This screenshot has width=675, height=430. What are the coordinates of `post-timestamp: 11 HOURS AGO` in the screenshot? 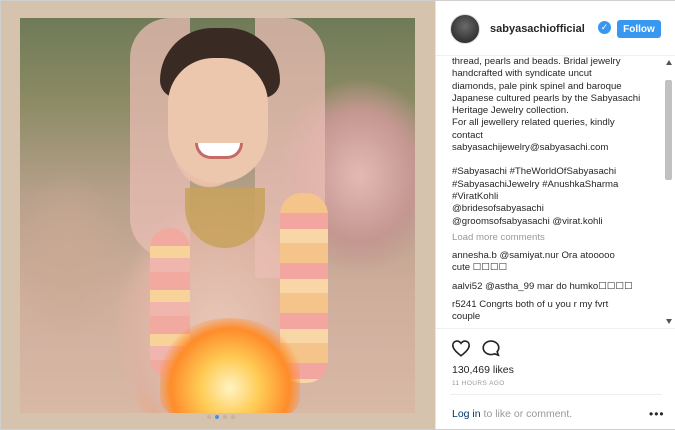 It's located at (478, 383).